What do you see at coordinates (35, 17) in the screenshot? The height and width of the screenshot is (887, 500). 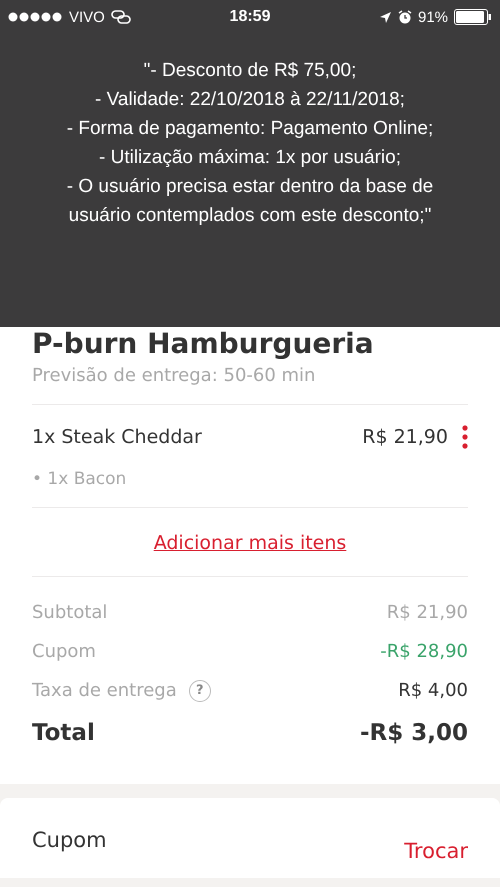 I see `signal-icon` at bounding box center [35, 17].